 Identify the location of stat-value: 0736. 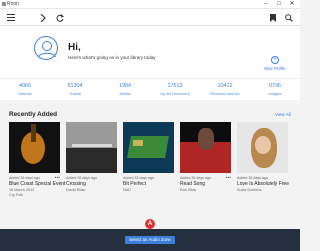
(275, 86).